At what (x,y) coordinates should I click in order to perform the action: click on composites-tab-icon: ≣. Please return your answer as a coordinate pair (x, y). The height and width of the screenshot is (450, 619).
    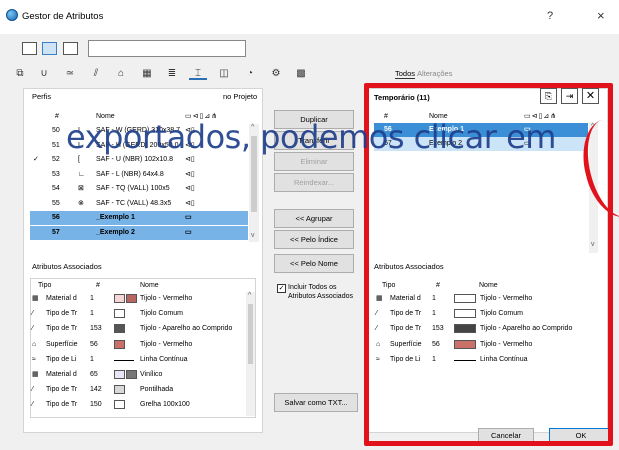
    Looking at the image, I should click on (172, 73).